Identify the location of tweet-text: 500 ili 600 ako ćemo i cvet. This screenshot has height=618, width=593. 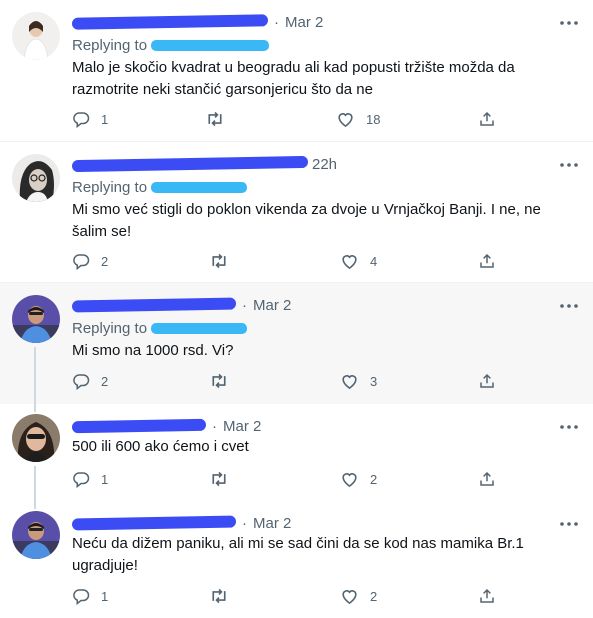
(160, 446).